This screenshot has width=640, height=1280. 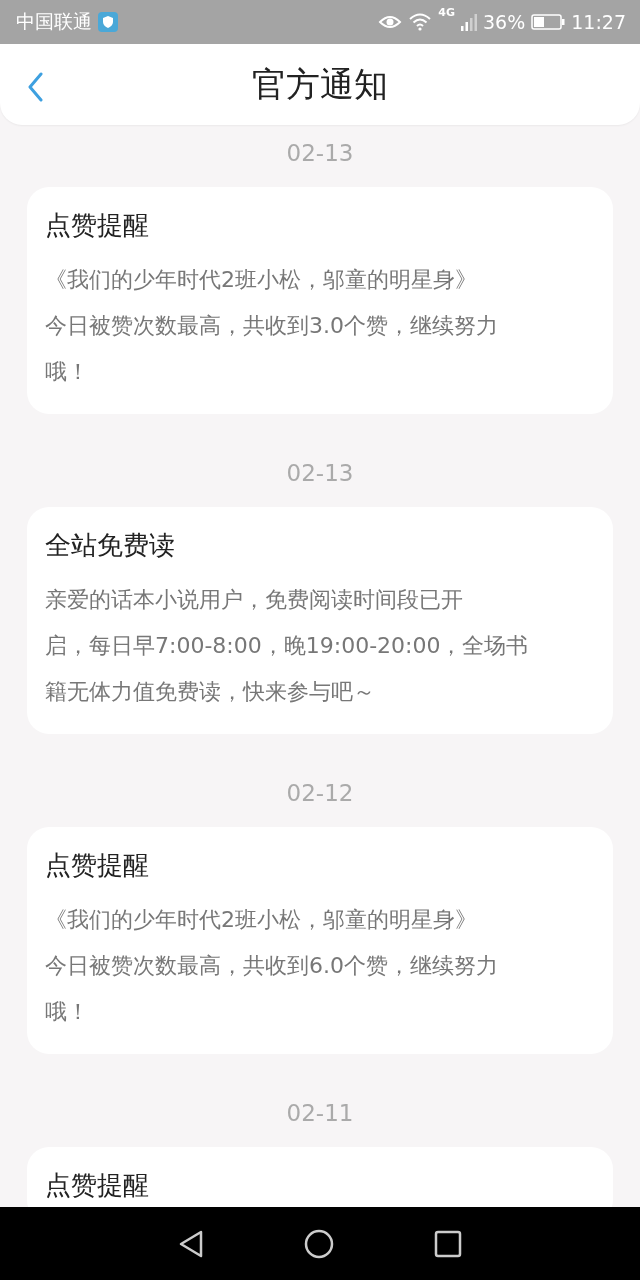 What do you see at coordinates (446, 12) in the screenshot?
I see `network-type: 4G` at bounding box center [446, 12].